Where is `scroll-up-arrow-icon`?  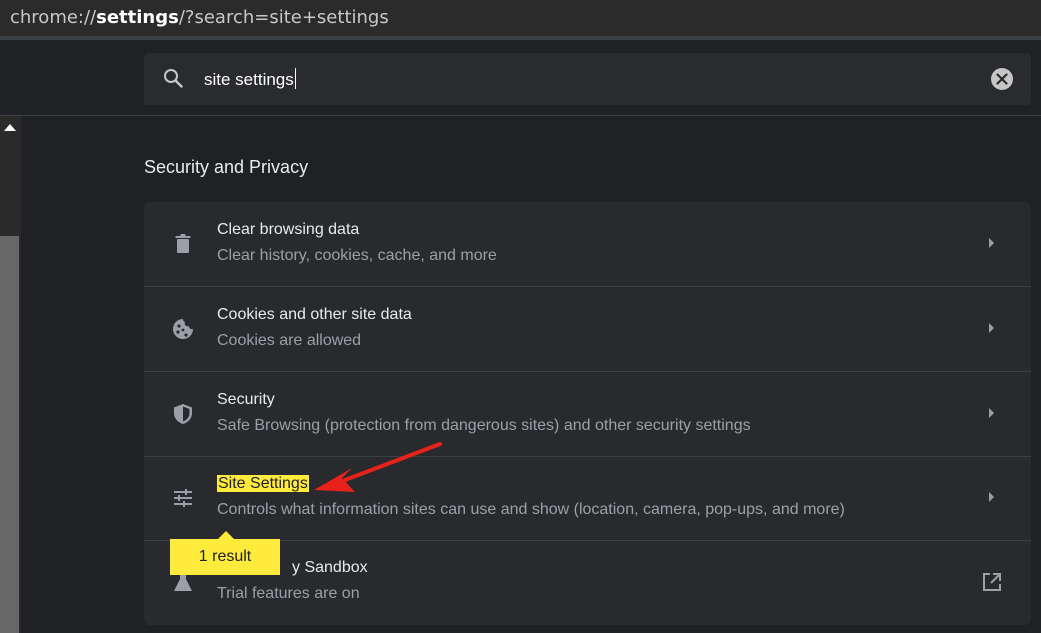 scroll-up-arrow-icon is located at coordinates (10, 127).